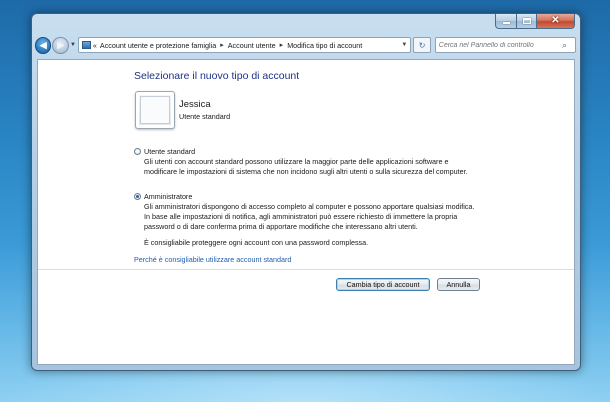 The width and height of the screenshot is (610, 402). What do you see at coordinates (500, 45) in the screenshot?
I see `search-input` at bounding box center [500, 45].